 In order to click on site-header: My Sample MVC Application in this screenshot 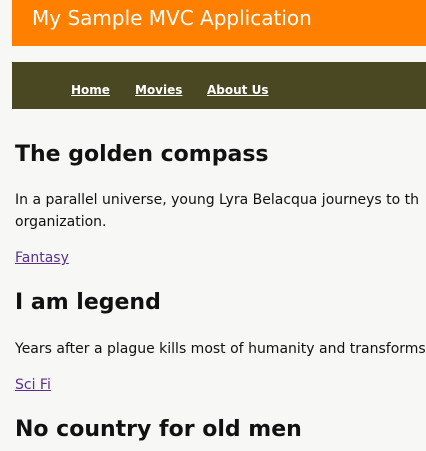, I will do `click(219, 23)`.